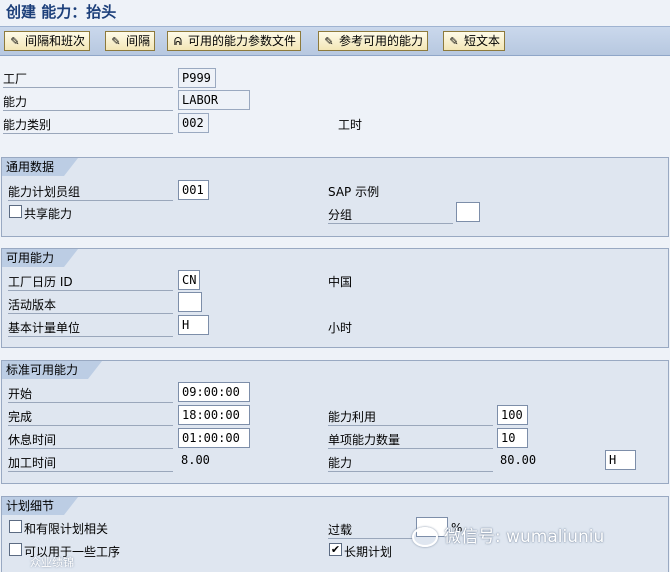 The image size is (670, 572). What do you see at coordinates (193, 123) in the screenshot?
I see `capacity-category-field: 002` at bounding box center [193, 123].